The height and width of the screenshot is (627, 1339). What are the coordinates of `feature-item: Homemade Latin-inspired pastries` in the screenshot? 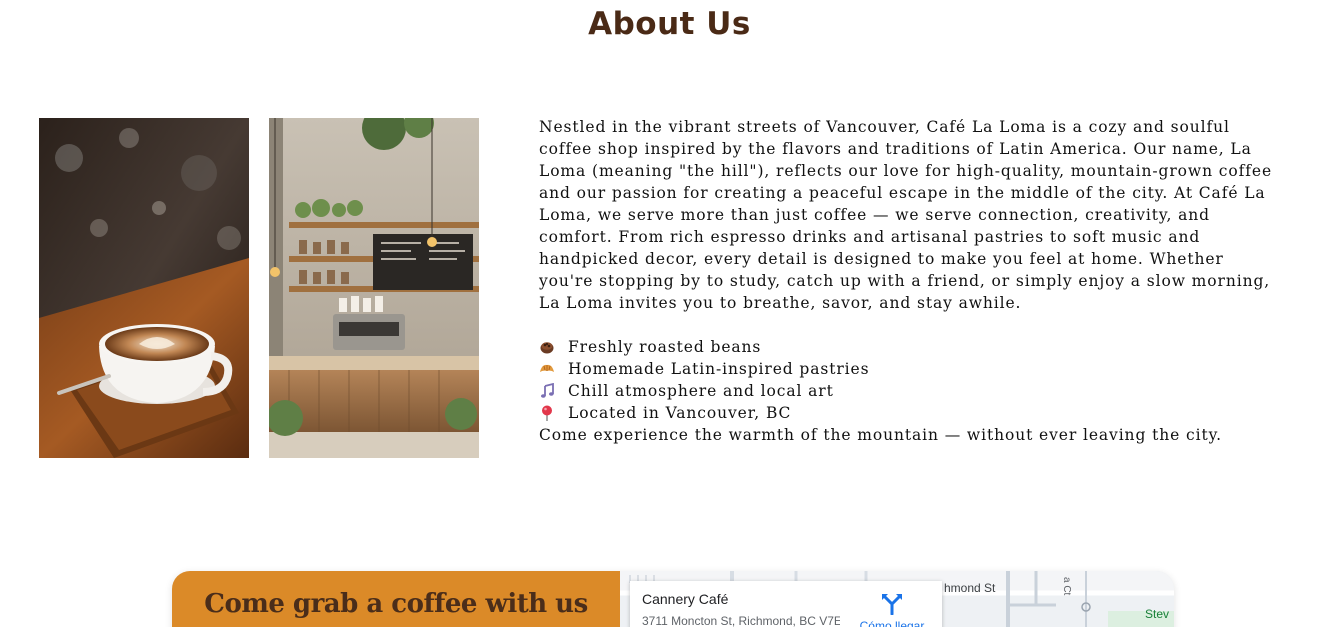 It's located at (909, 369).